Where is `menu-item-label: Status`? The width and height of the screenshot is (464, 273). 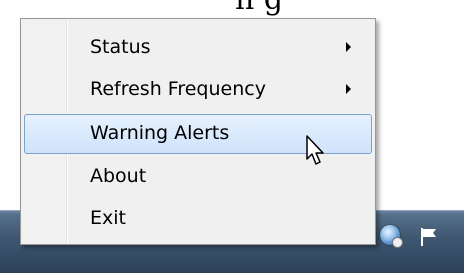 menu-item-label: Status is located at coordinates (120, 47).